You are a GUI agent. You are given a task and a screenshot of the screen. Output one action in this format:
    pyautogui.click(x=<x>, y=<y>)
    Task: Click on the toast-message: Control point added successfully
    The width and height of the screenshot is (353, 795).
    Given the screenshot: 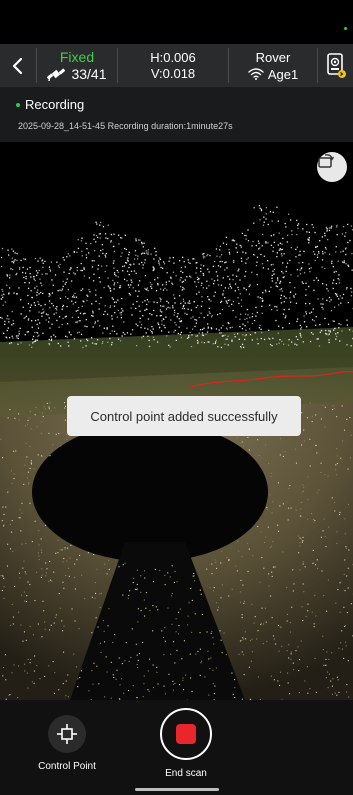 What is the action you would take?
    pyautogui.click(x=184, y=416)
    